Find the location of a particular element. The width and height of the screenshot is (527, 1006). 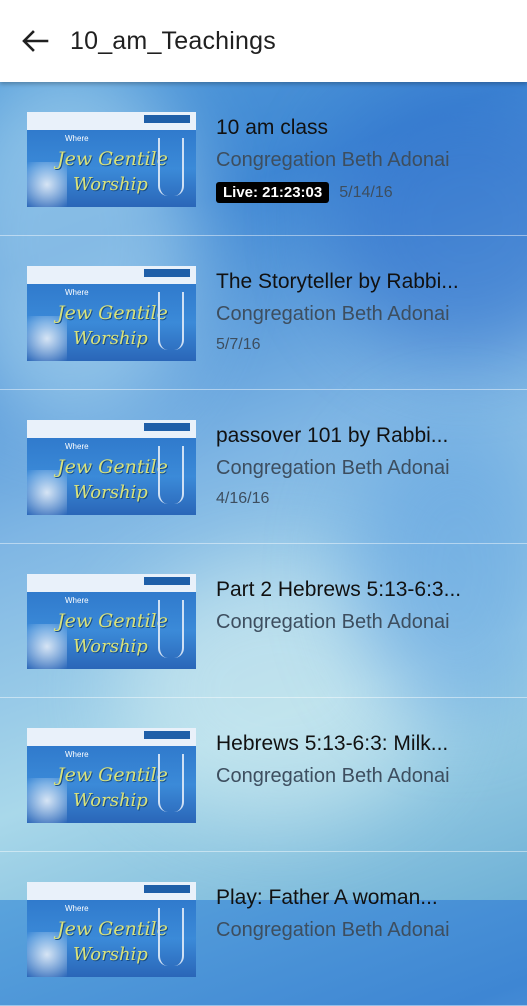

video-date: 4/16/16 is located at coordinates (243, 498).